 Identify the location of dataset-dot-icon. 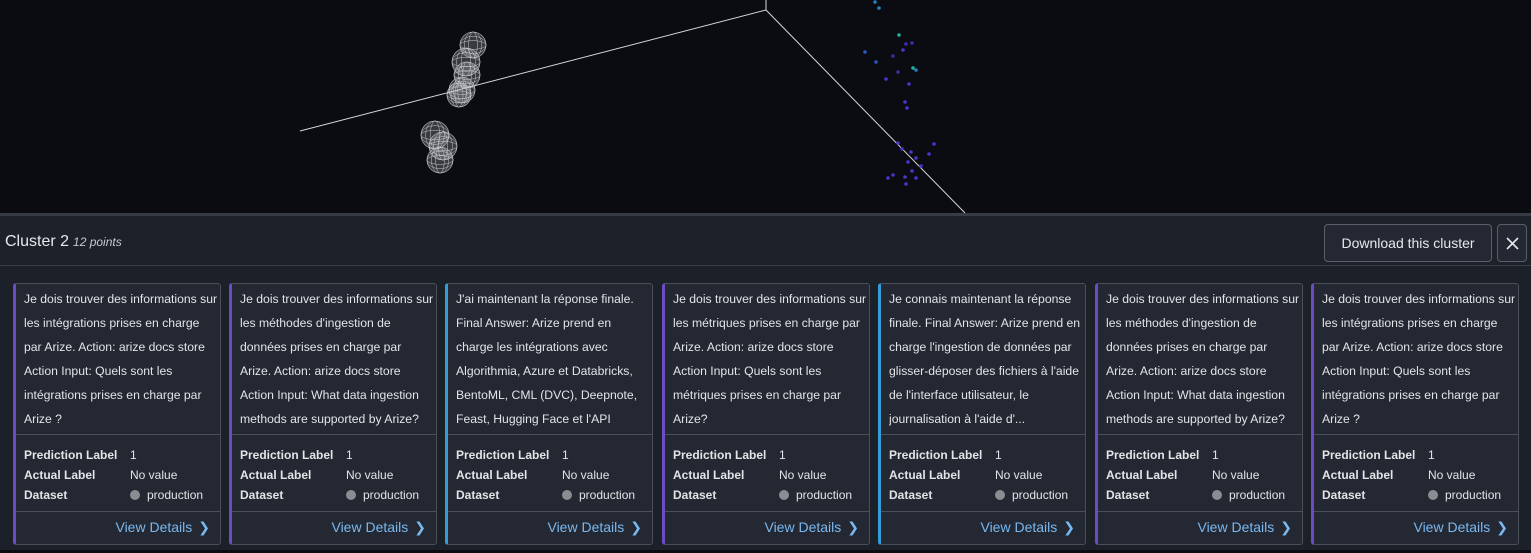
(784, 495).